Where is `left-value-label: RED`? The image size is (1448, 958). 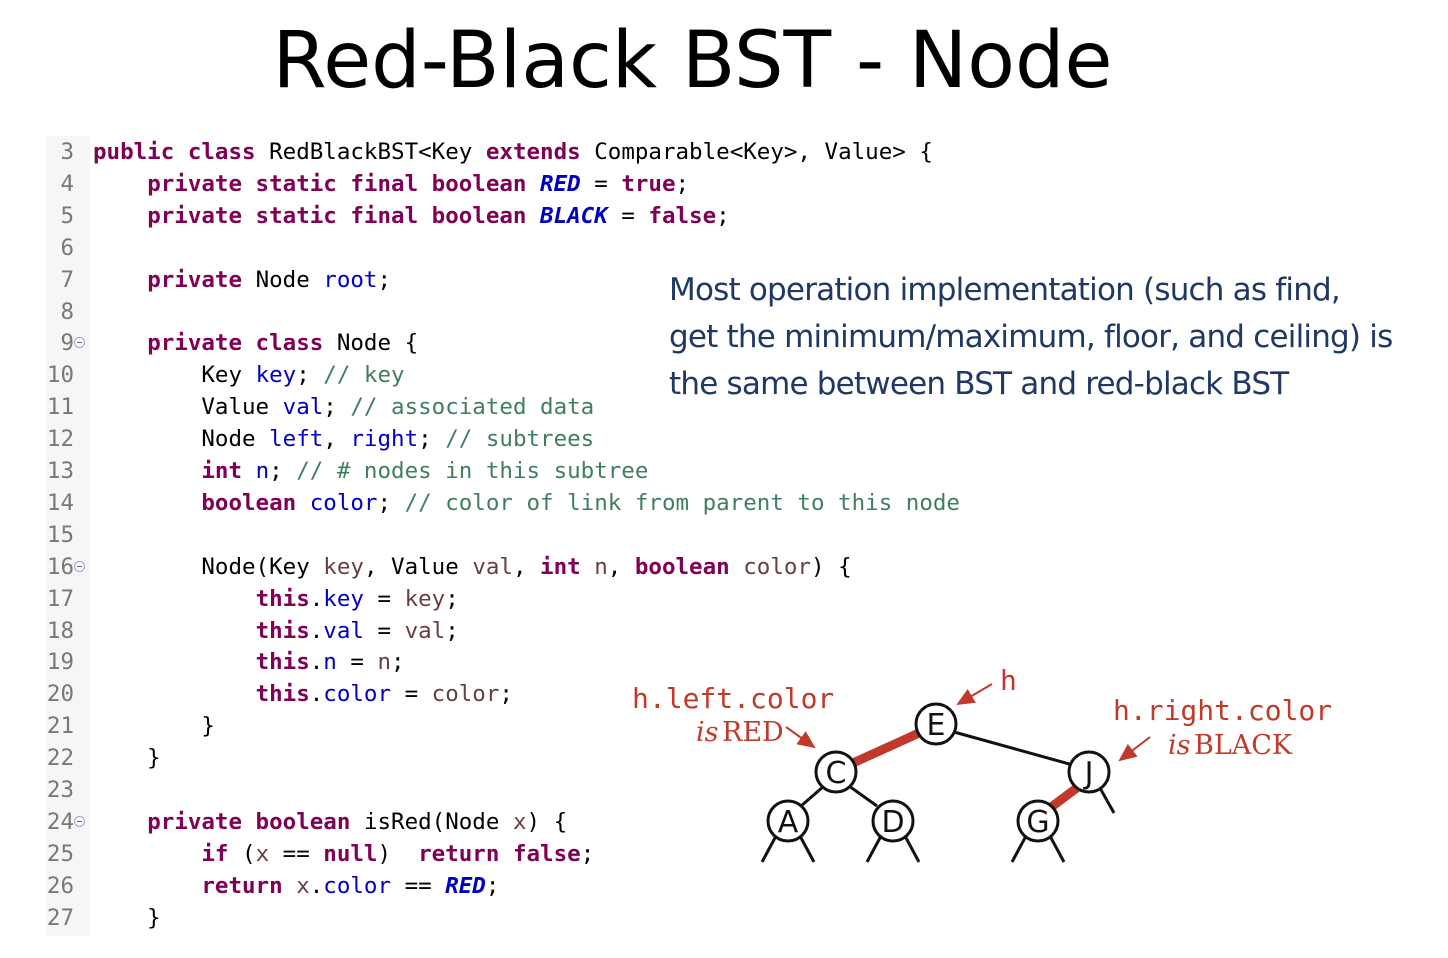 left-value-label: RED is located at coordinates (753, 732).